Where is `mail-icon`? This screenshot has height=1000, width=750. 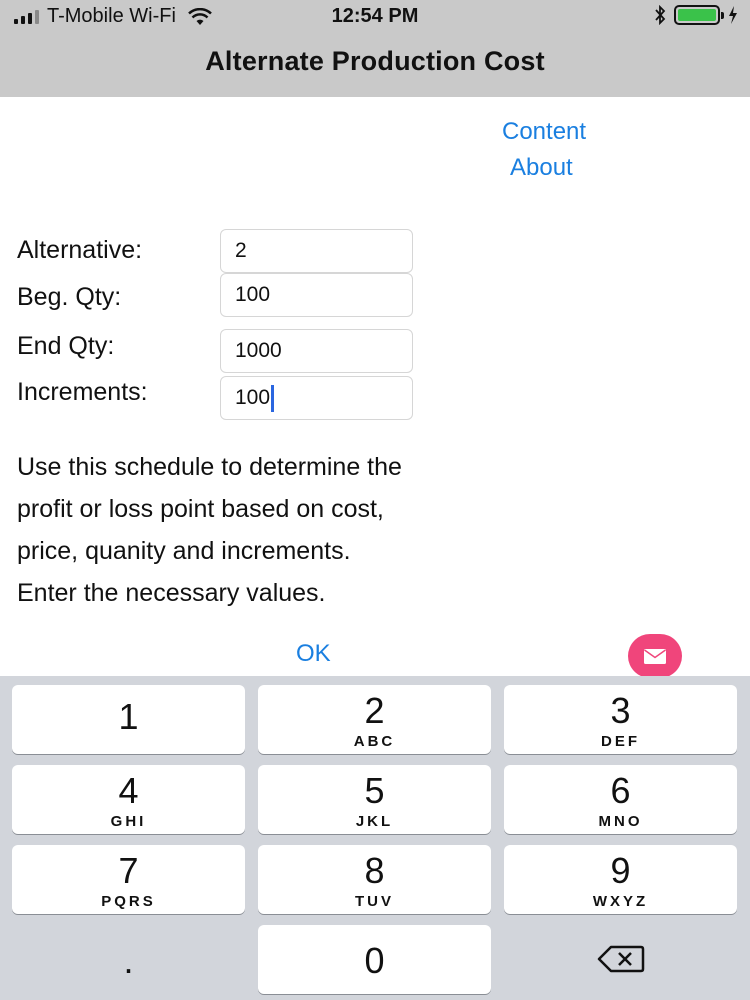
mail-icon is located at coordinates (655, 656).